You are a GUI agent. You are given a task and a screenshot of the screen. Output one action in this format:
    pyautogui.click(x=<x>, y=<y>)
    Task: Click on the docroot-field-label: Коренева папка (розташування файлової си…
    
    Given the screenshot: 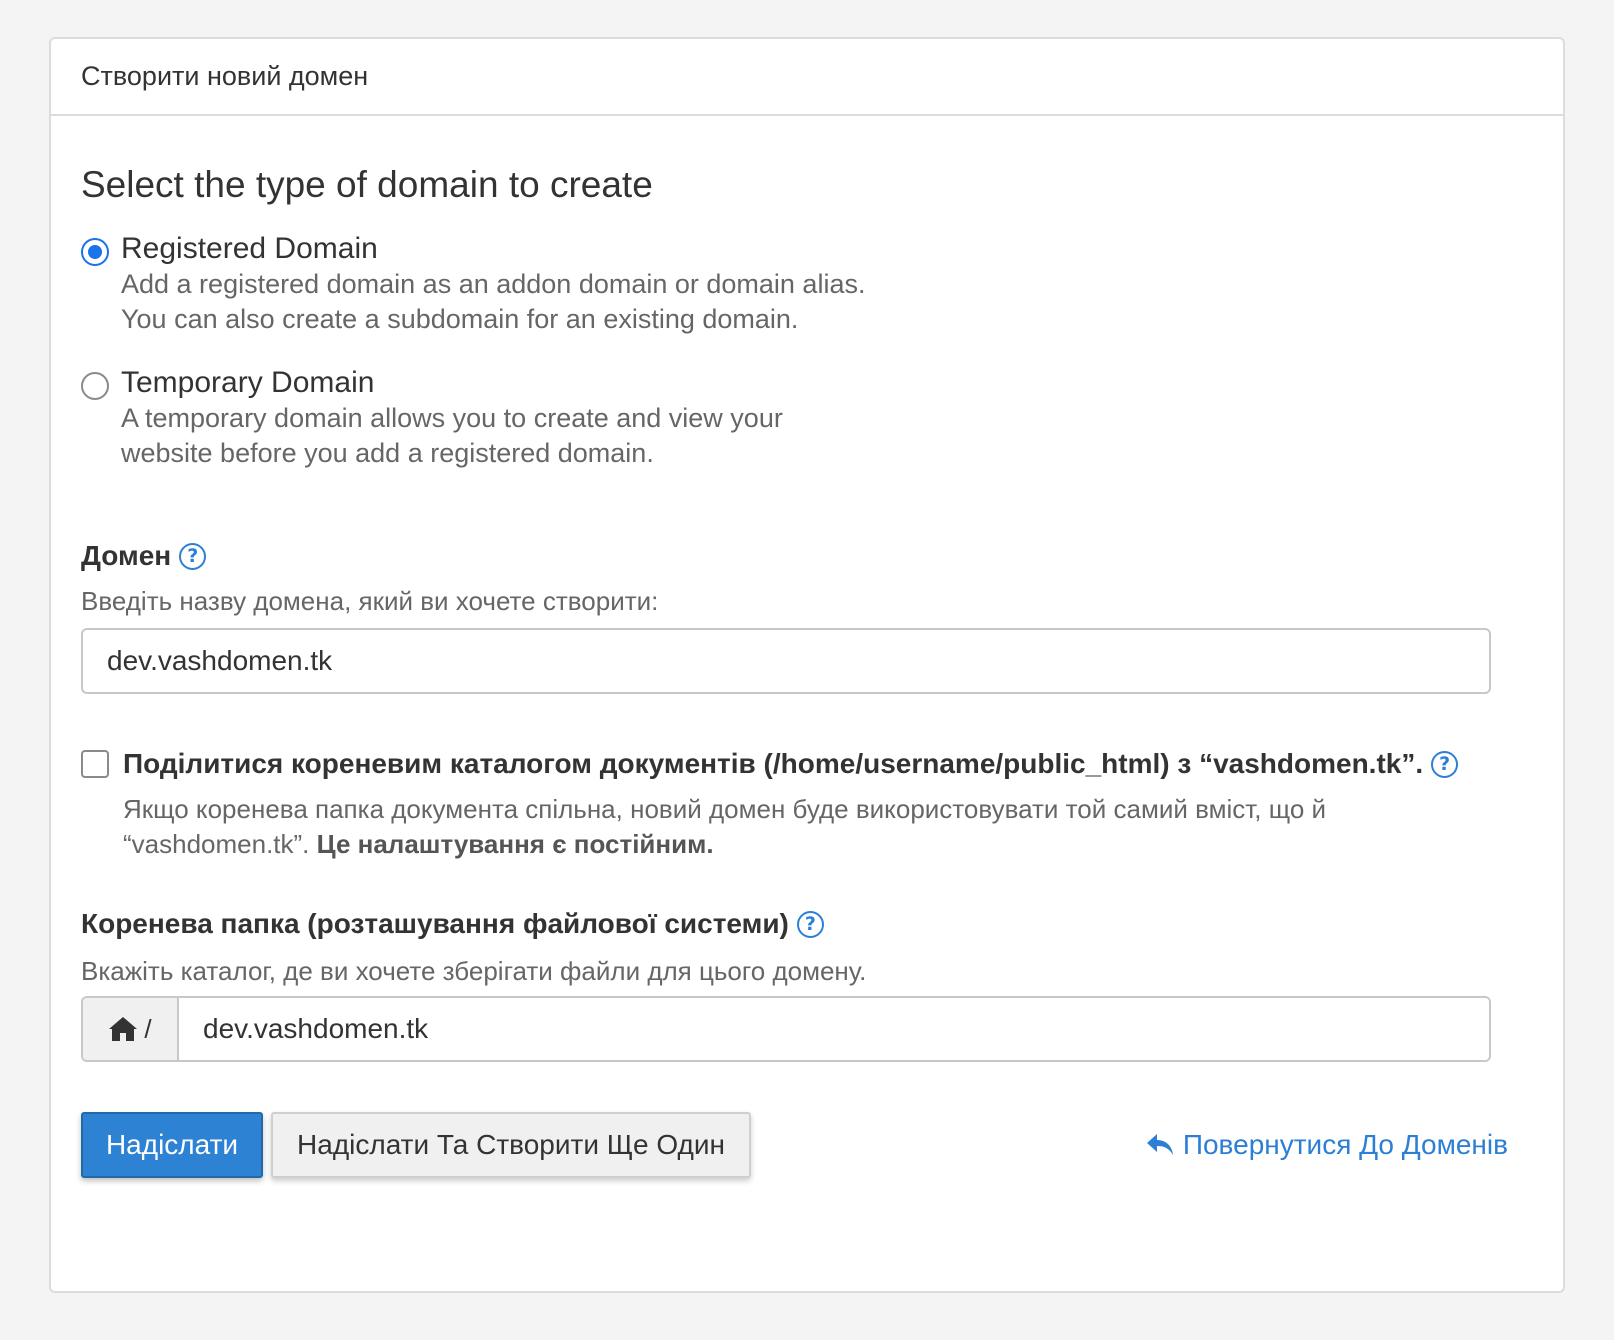 What is the action you would take?
    pyautogui.click(x=452, y=924)
    